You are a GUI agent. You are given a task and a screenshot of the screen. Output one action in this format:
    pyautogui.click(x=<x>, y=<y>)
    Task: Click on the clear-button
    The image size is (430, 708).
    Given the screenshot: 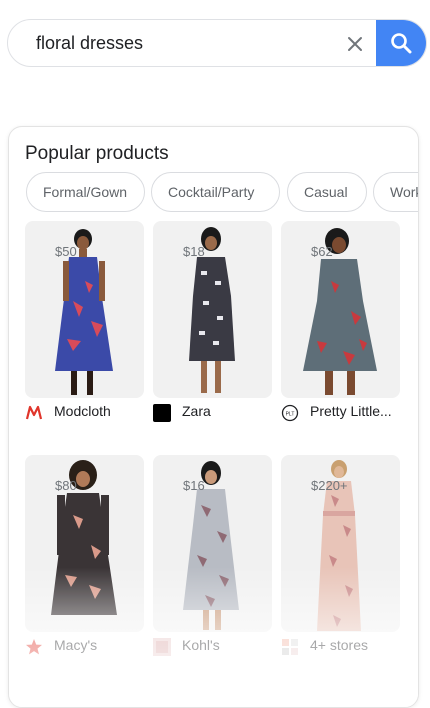 What is the action you would take?
    pyautogui.click(x=355, y=44)
    